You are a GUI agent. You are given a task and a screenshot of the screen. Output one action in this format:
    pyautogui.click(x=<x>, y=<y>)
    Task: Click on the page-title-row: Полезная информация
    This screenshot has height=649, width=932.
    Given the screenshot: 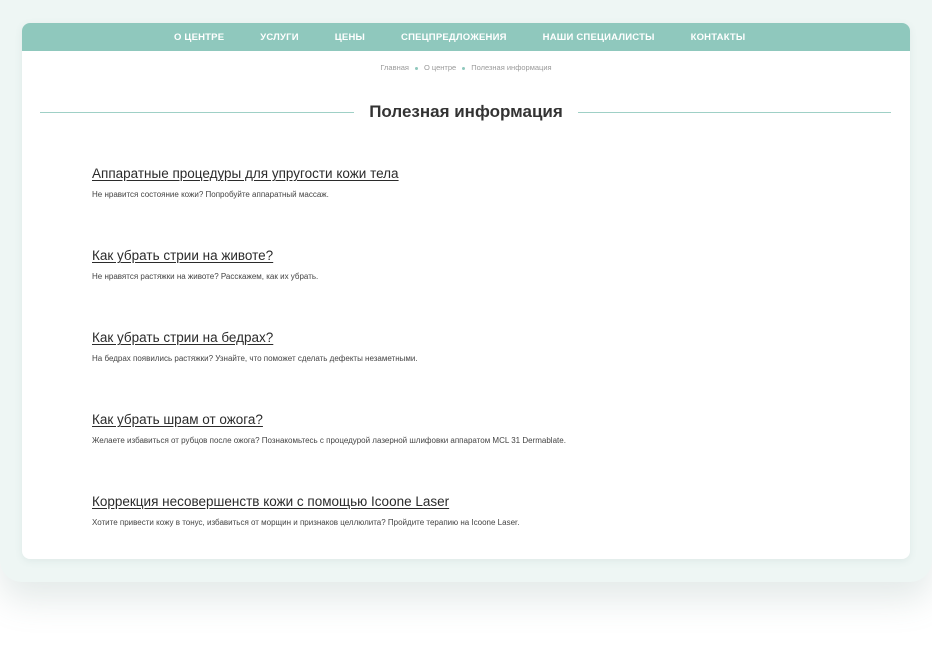 What is the action you would take?
    pyautogui.click(x=466, y=112)
    